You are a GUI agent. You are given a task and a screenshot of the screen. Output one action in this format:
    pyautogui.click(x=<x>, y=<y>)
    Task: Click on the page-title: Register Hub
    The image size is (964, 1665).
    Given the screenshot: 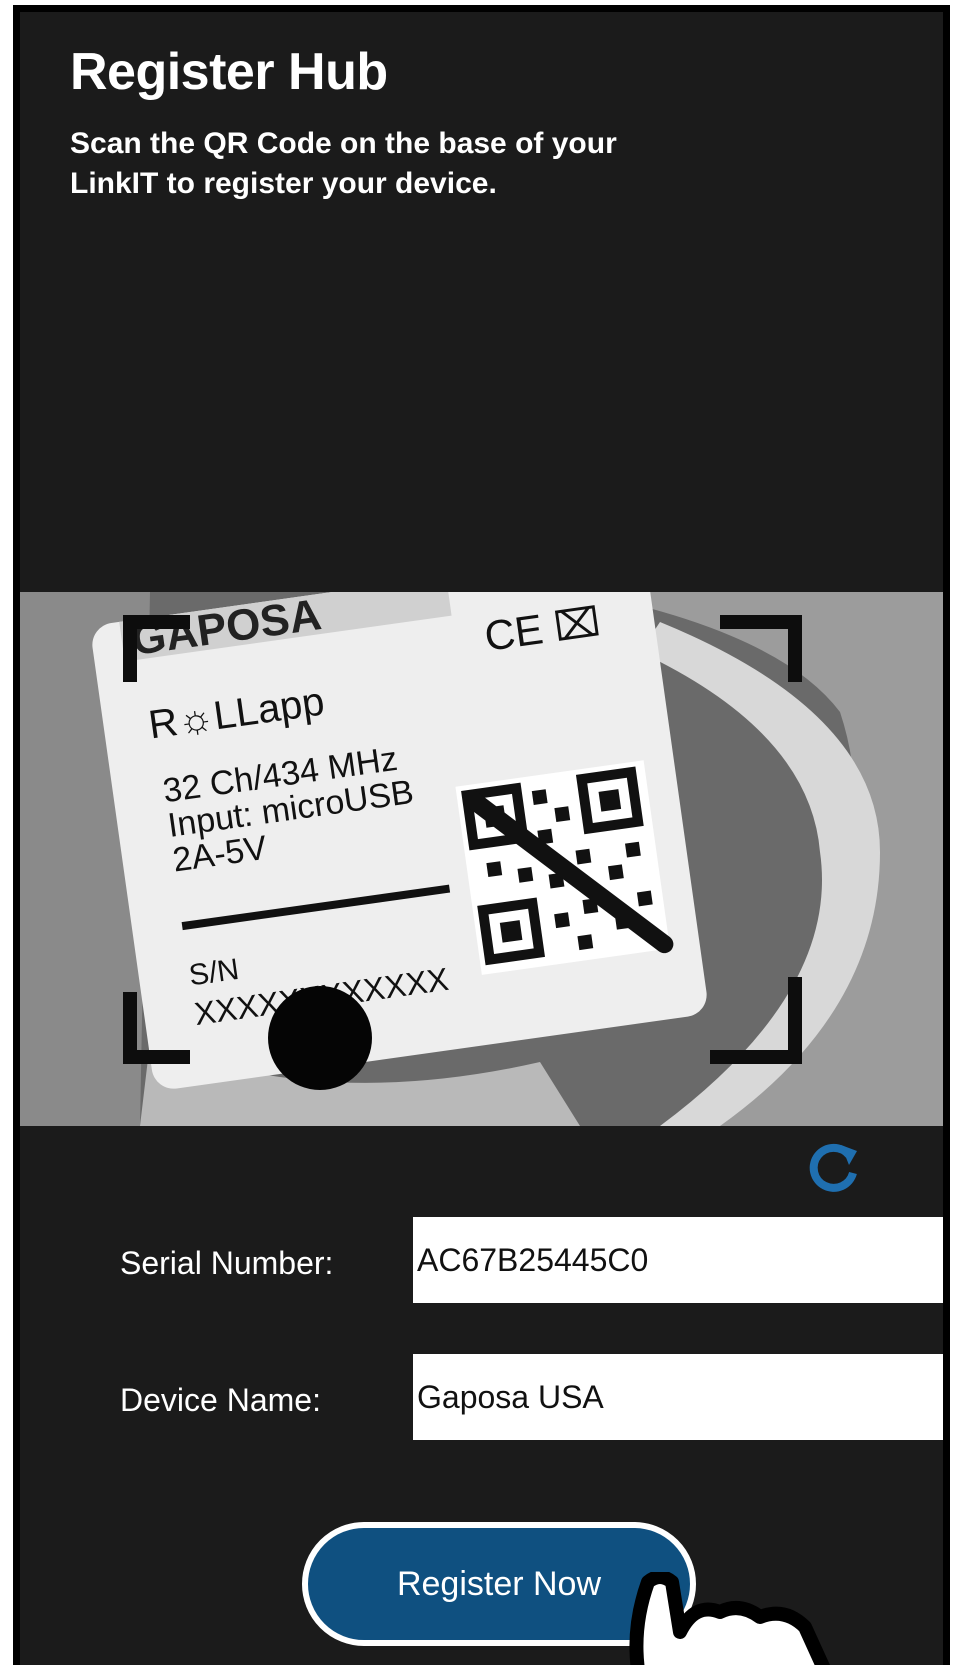 What is the action you would take?
    pyautogui.click(x=229, y=72)
    